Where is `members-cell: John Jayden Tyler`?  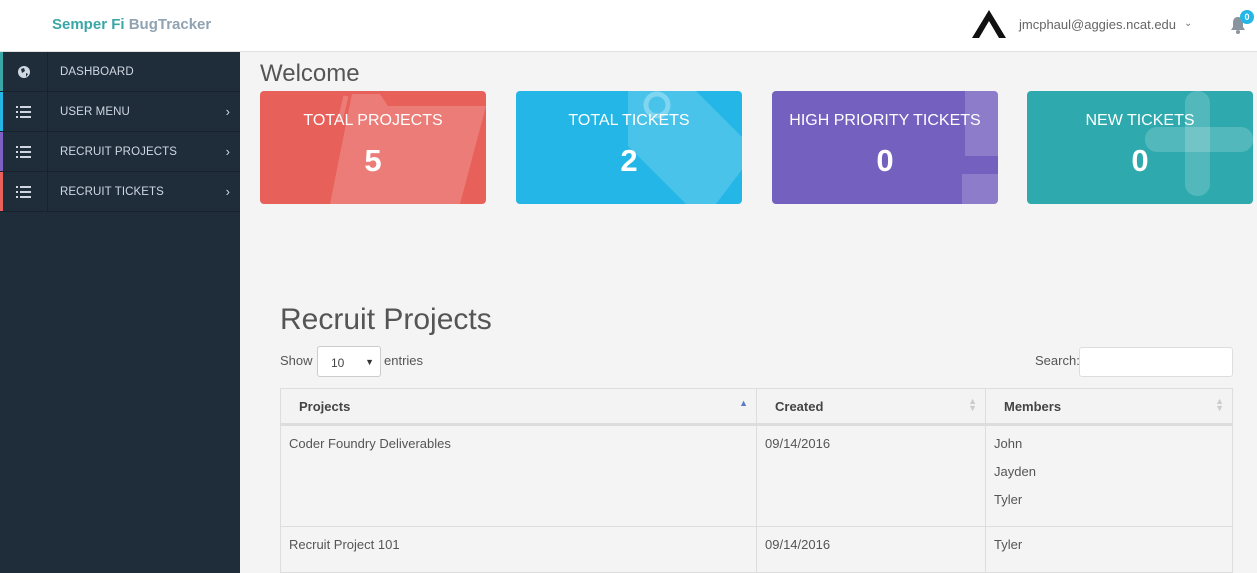
members-cell: John Jayden Tyler is located at coordinates (1109, 476).